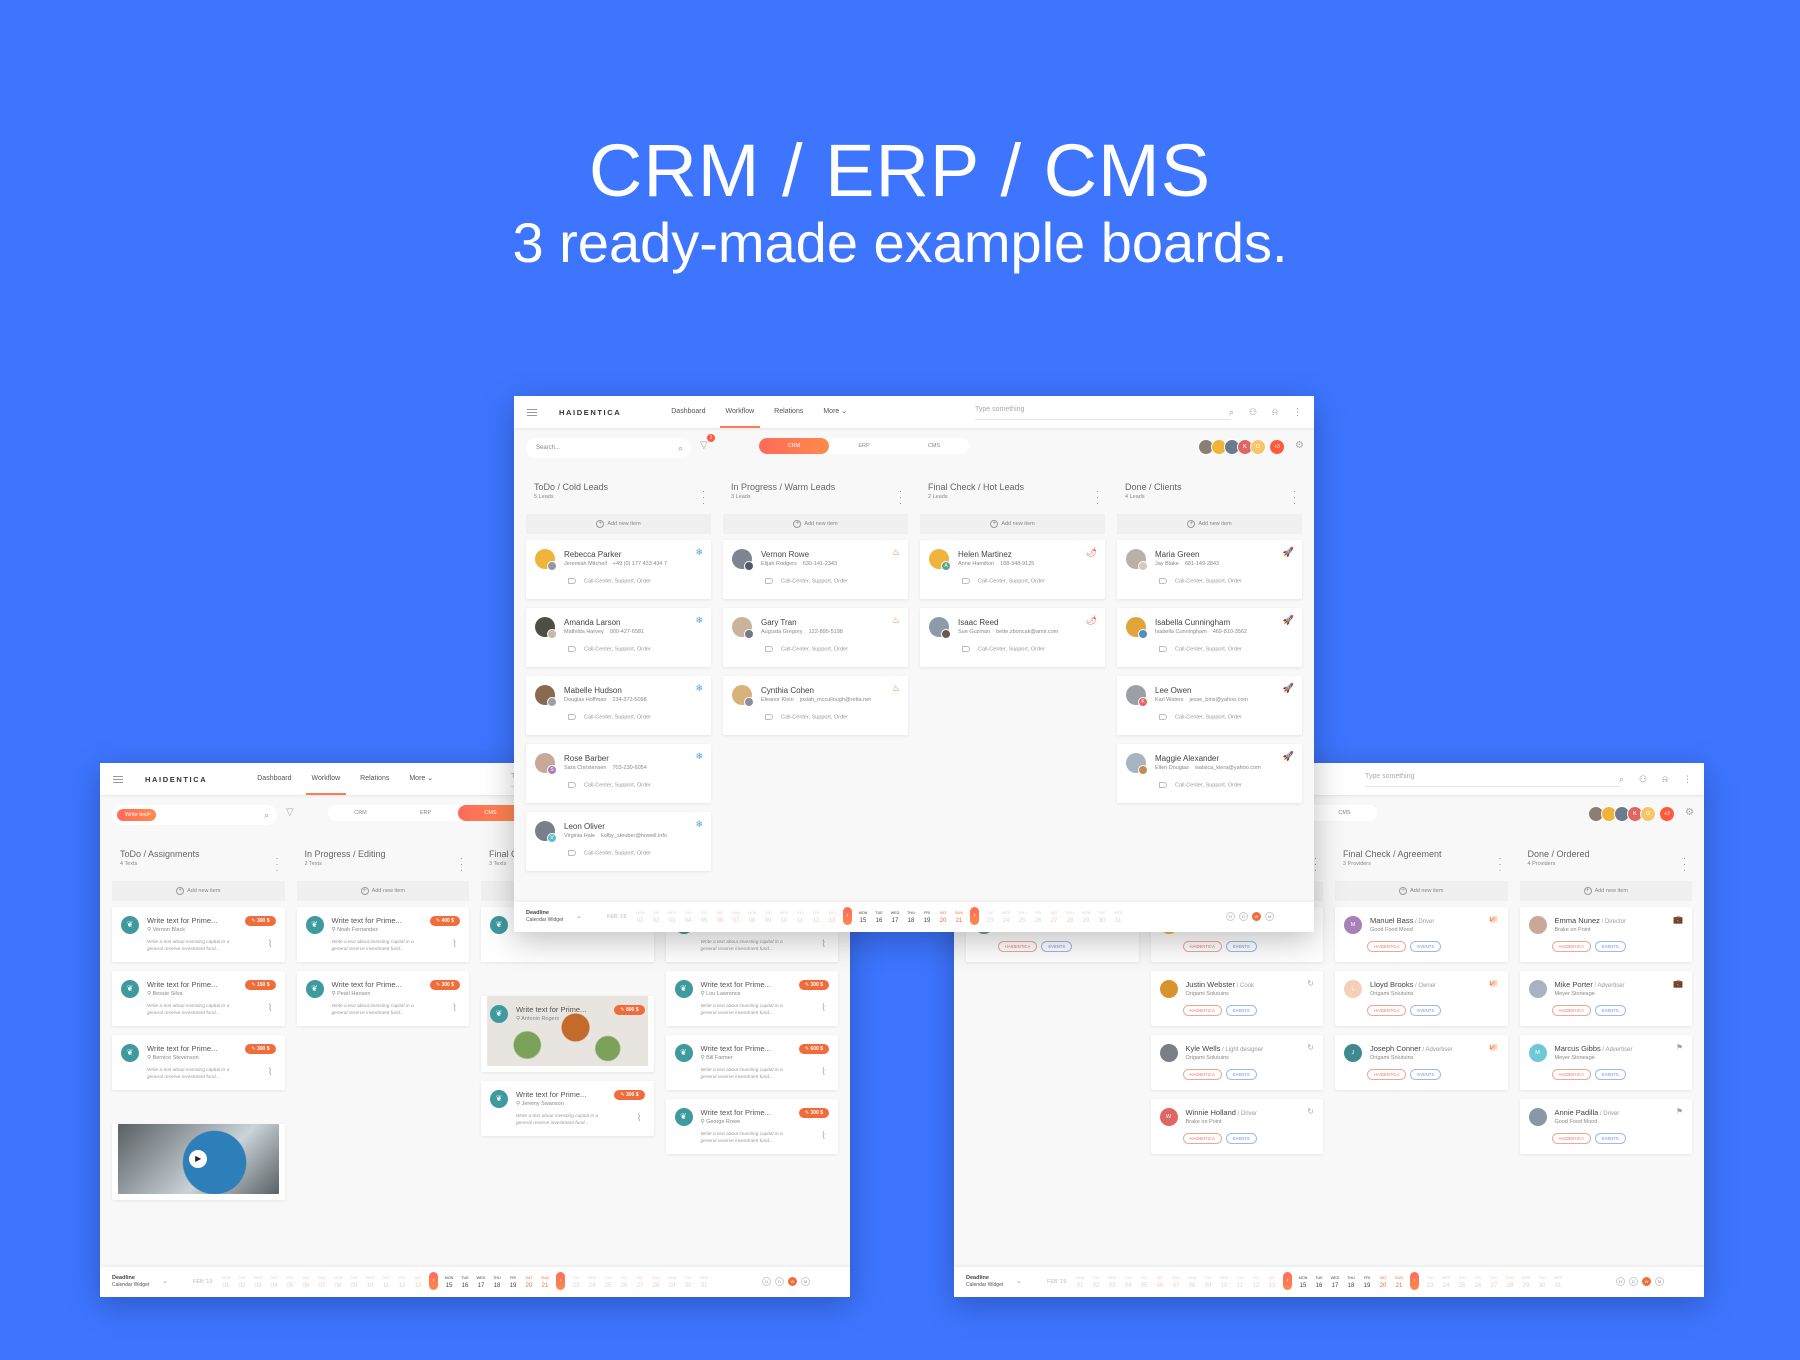 The height and width of the screenshot is (1360, 1800). I want to click on calendar-day: WED 17, so click(1335, 1282).